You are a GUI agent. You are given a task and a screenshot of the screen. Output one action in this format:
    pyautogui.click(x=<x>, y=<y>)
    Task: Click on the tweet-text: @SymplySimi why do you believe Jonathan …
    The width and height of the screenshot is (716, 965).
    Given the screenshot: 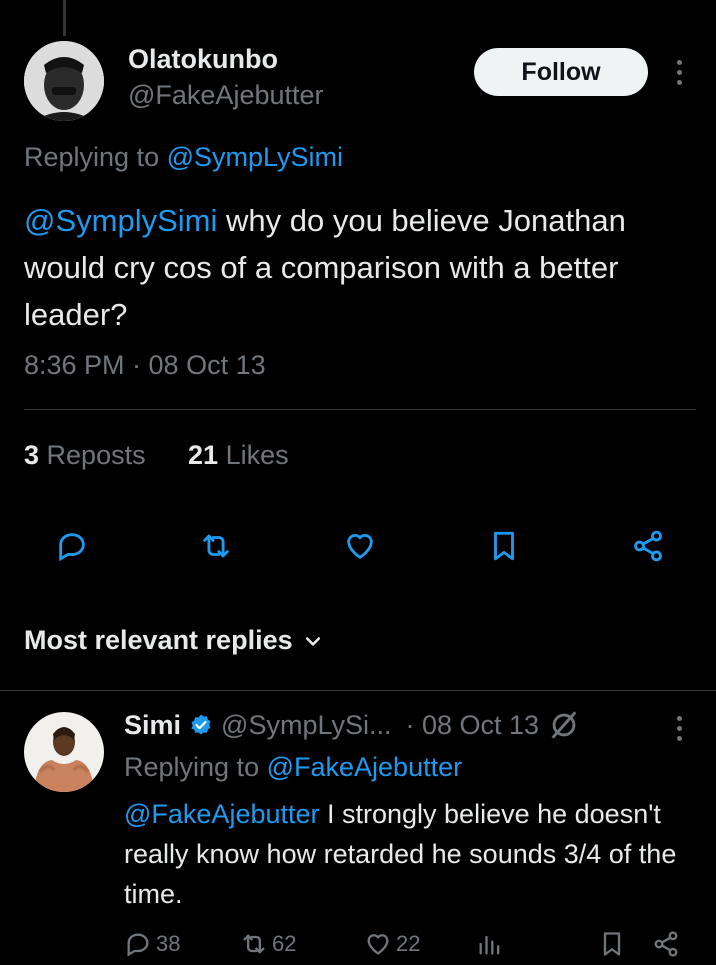 What is the action you would take?
    pyautogui.click(x=359, y=267)
    